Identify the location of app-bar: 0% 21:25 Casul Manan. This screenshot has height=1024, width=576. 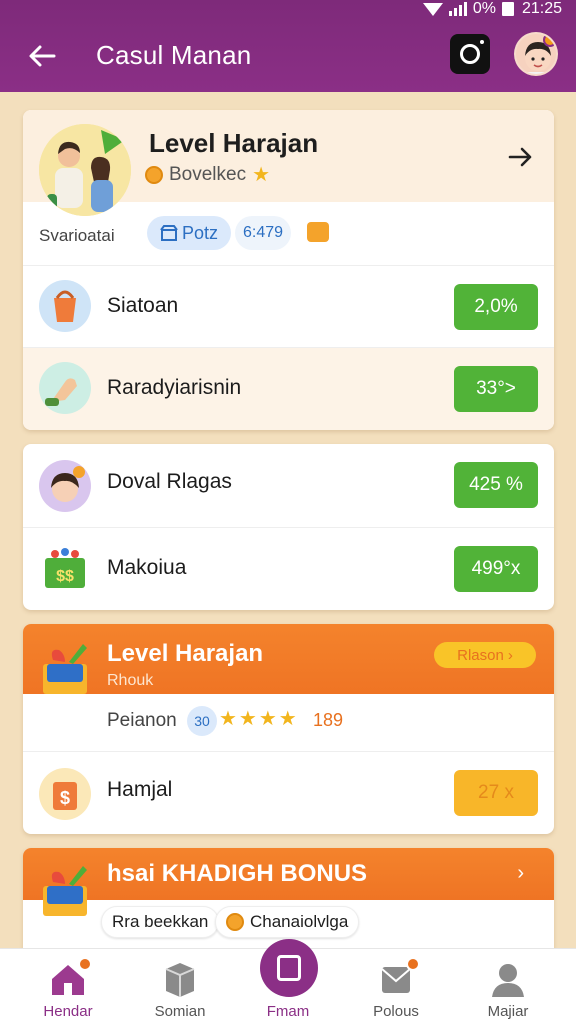
(288, 46).